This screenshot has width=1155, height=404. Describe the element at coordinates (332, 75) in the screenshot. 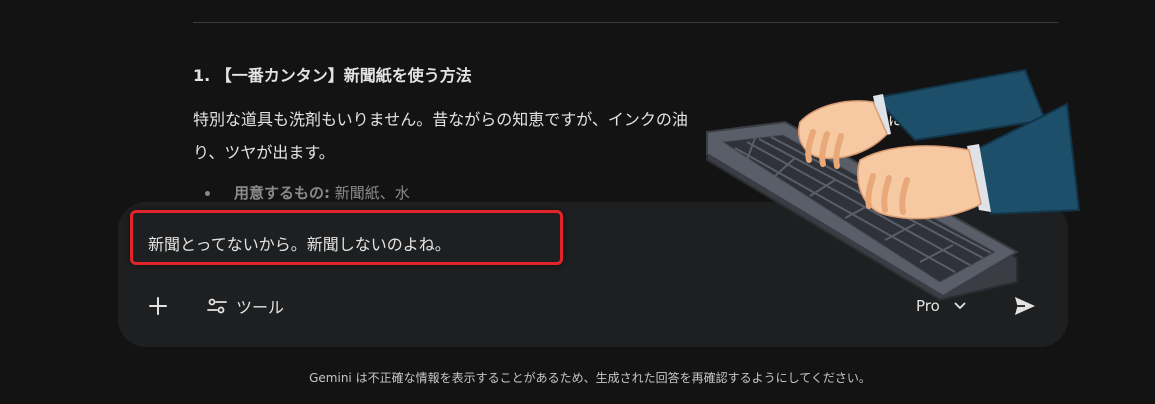

I see `response-heading: 1. 【一番カンタン】新聞紙を使う方法` at that location.